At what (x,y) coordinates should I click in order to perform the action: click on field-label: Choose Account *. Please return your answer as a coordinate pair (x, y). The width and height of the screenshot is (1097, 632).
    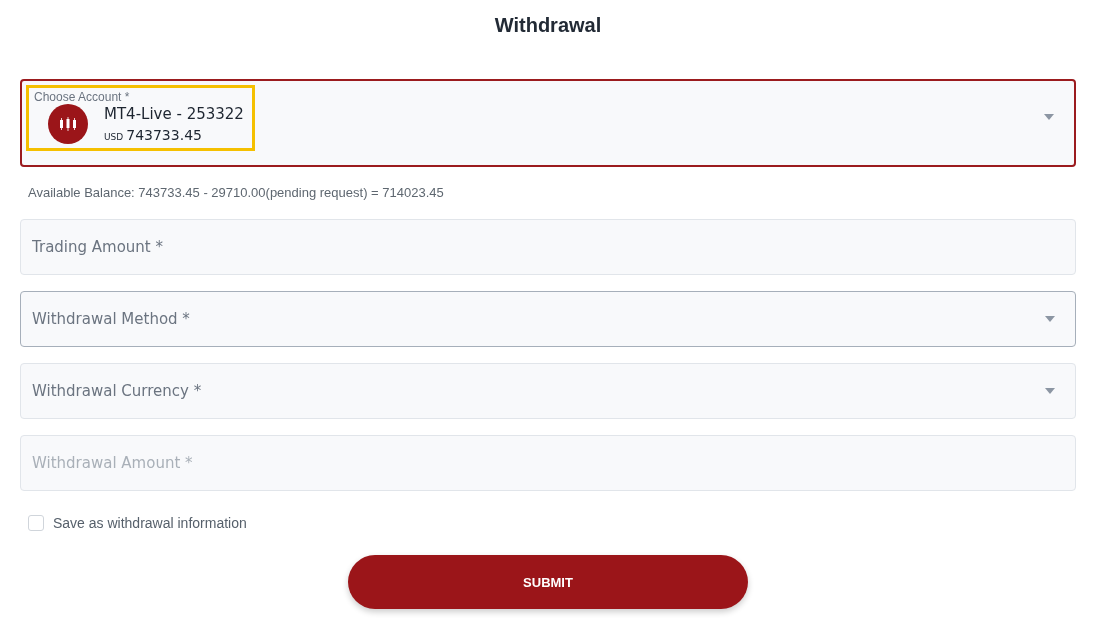
    Looking at the image, I should click on (82, 97).